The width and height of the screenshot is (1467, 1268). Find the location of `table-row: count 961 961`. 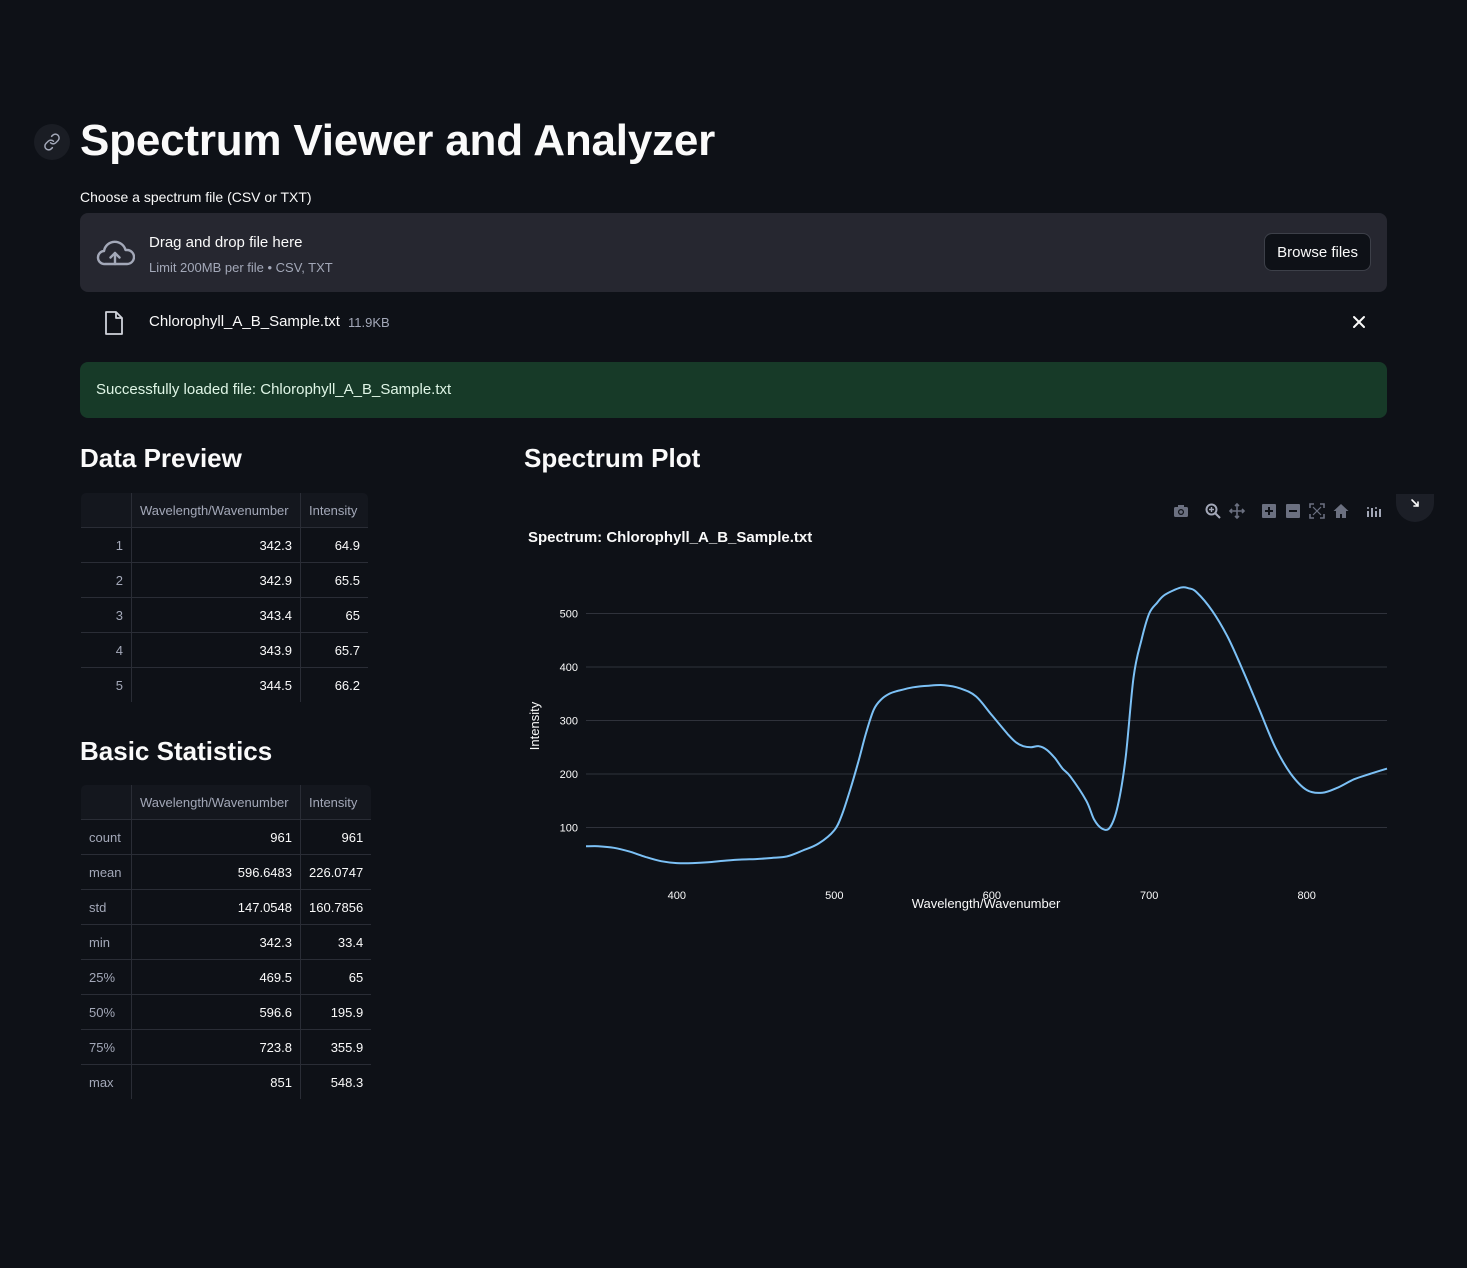

table-row: count 961 961 is located at coordinates (226, 837).